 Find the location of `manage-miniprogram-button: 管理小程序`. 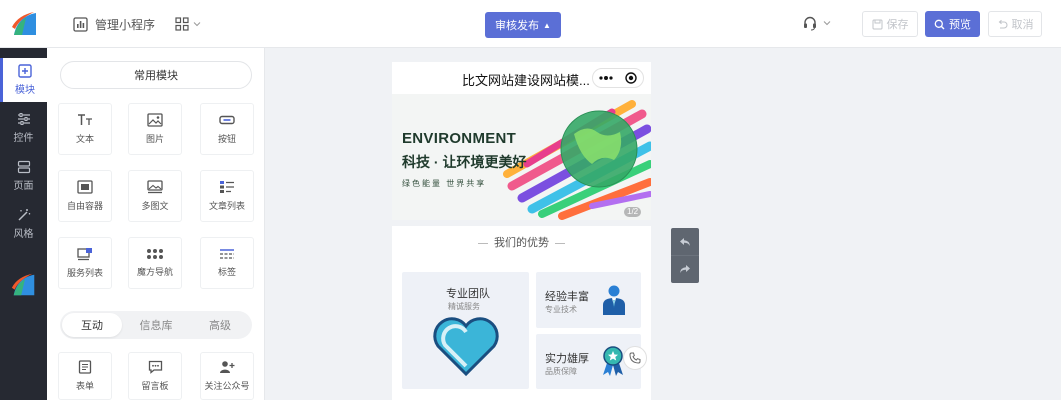

manage-miniprogram-button: 管理小程序 is located at coordinates (114, 24).